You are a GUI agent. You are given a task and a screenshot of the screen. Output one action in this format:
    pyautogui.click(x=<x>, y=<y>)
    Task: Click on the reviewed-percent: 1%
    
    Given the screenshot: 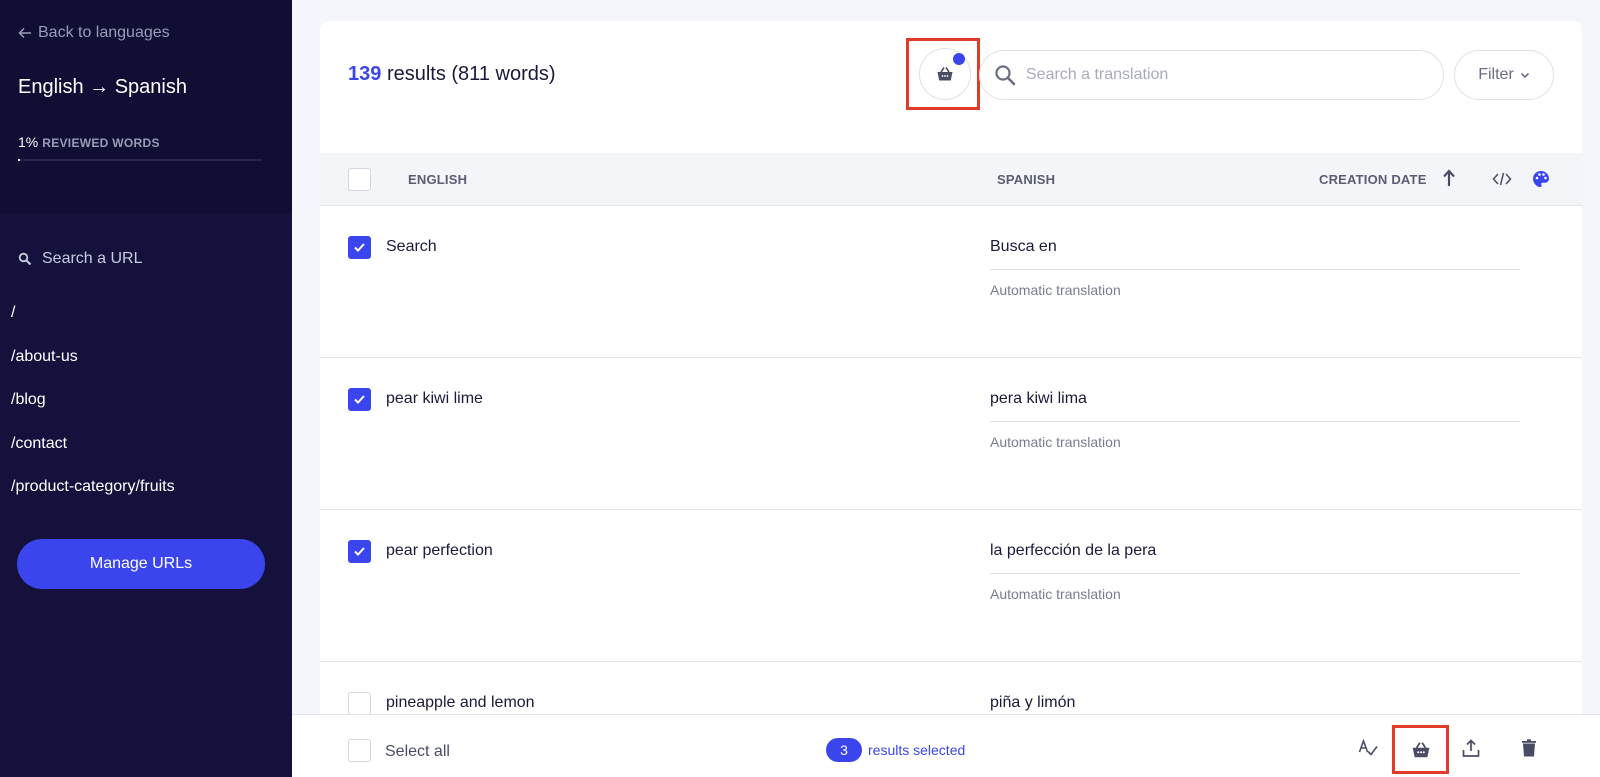 What is the action you would take?
    pyautogui.click(x=28, y=142)
    